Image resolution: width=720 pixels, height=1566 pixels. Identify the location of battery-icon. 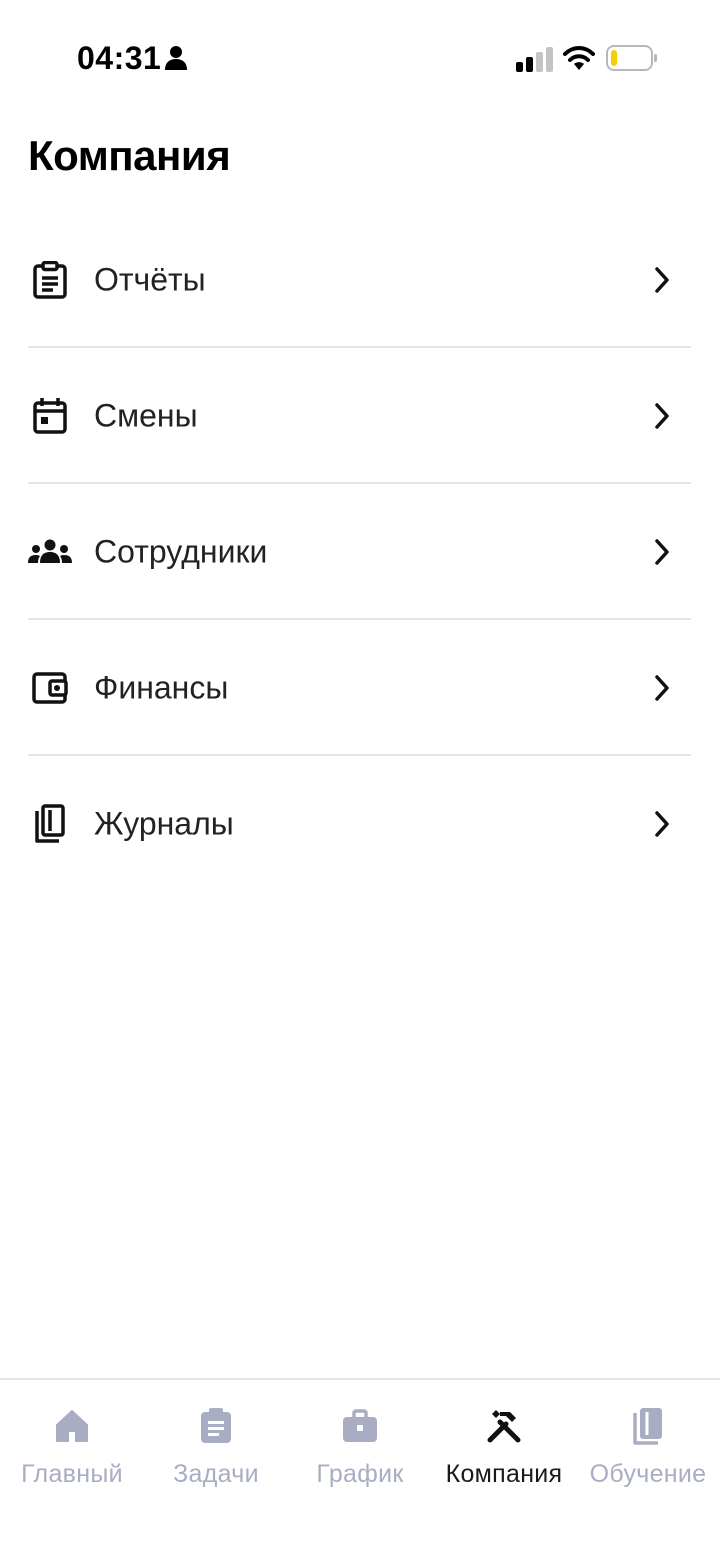
(631, 58).